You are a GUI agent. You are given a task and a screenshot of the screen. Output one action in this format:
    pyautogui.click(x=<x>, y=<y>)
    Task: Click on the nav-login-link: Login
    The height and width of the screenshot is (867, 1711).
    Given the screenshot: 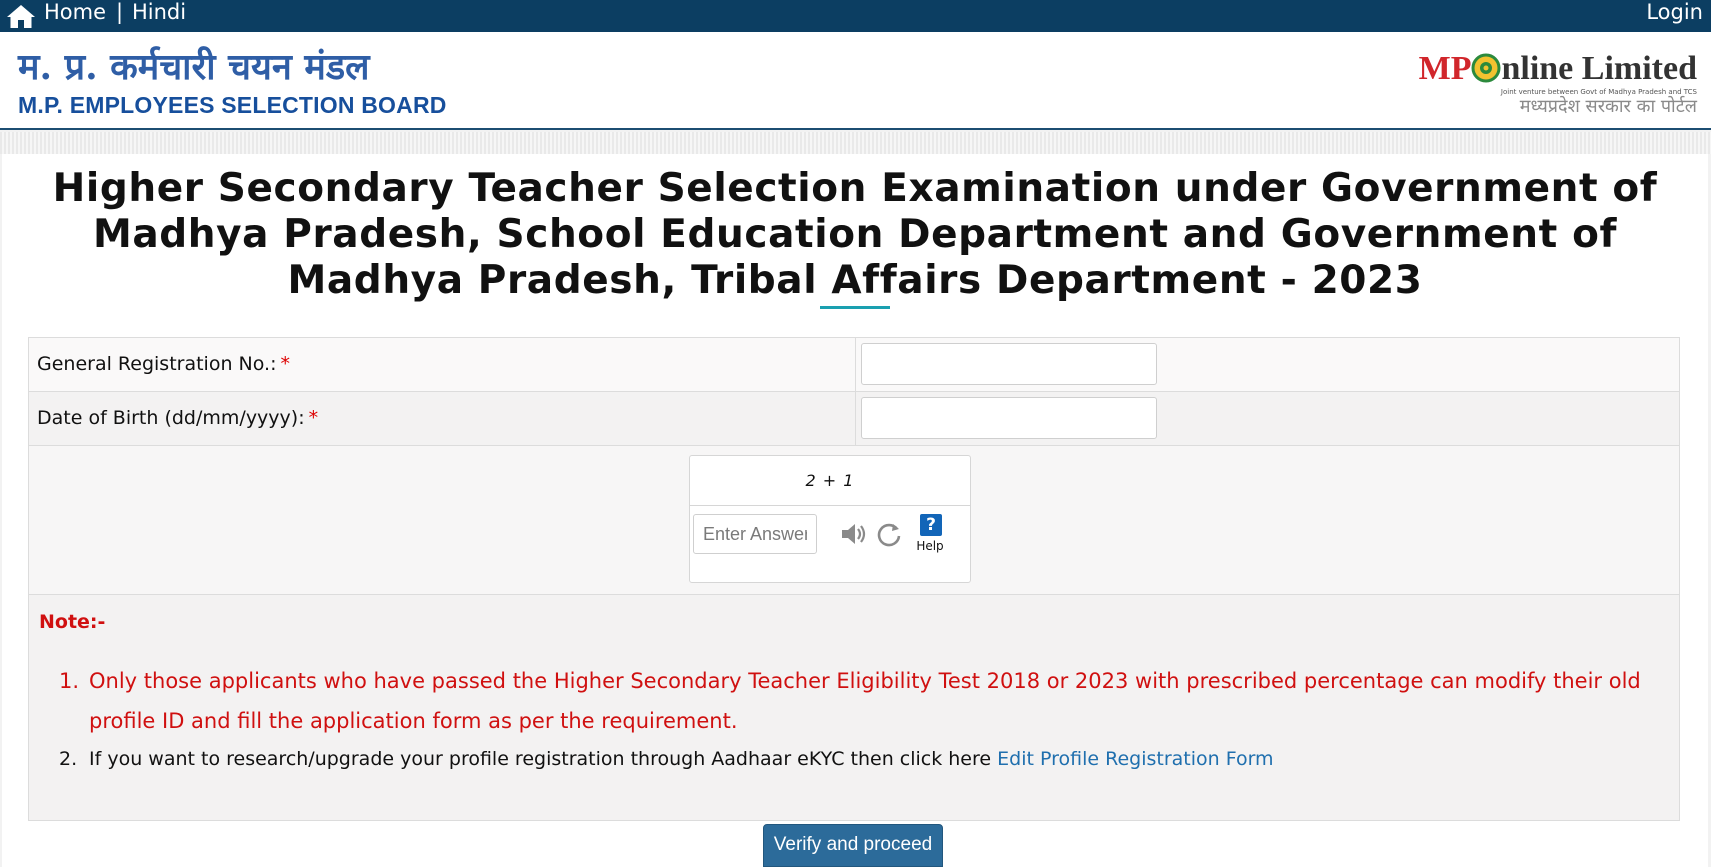 What is the action you would take?
    pyautogui.click(x=1674, y=12)
    